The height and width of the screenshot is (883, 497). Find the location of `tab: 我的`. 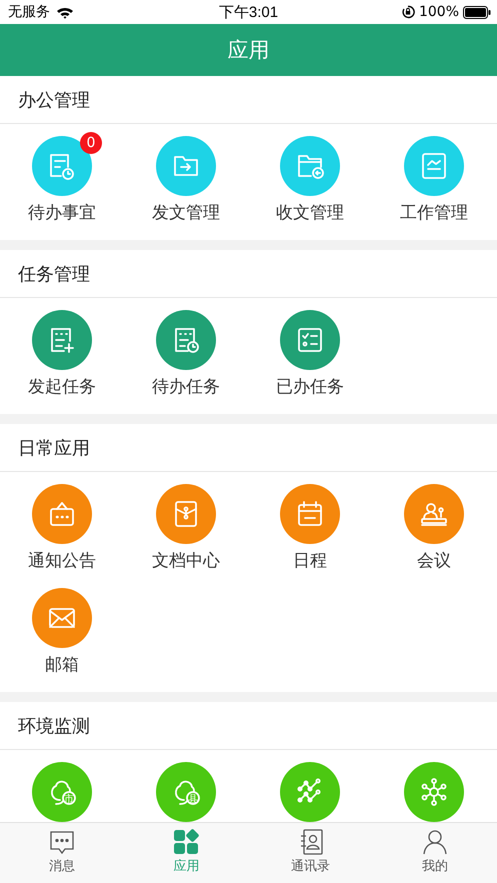

tab: 我的 is located at coordinates (434, 853).